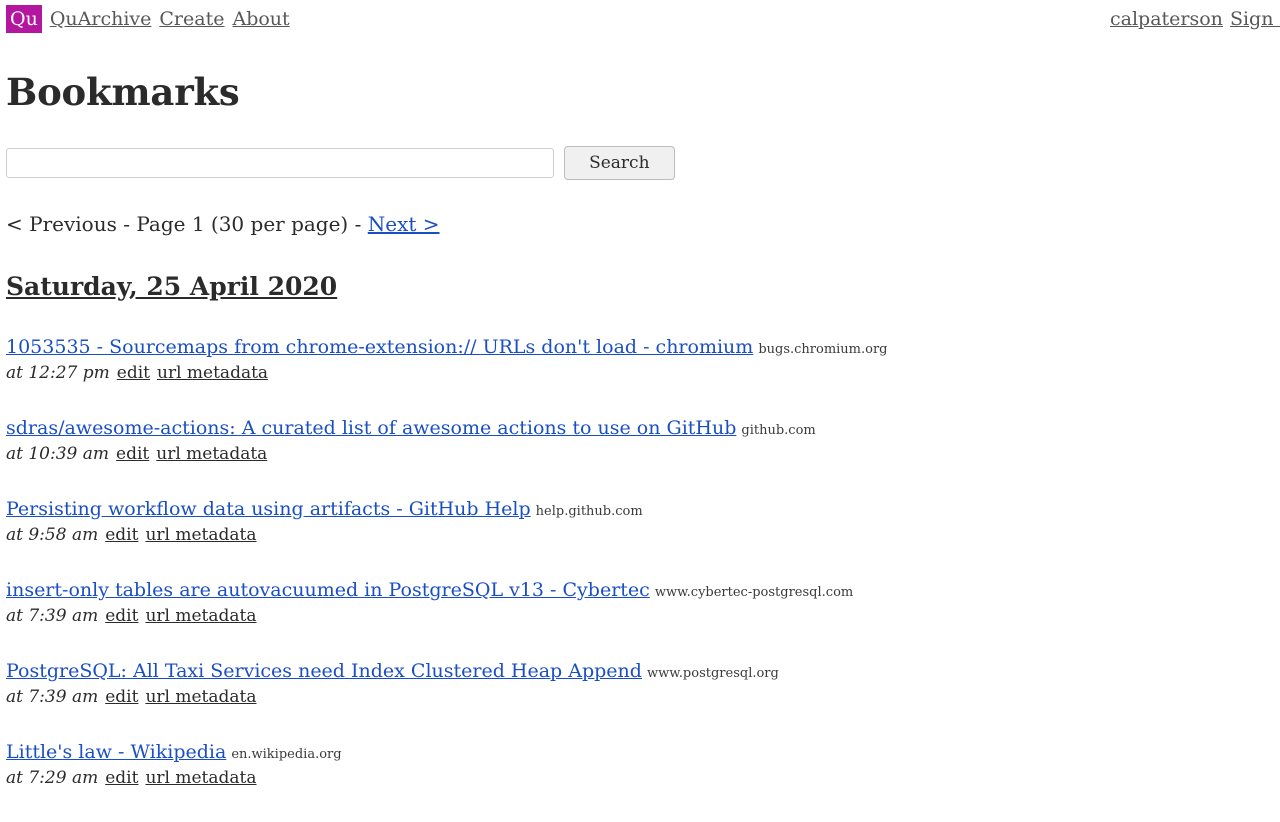 Image resolution: width=1280 pixels, height=822 pixels. What do you see at coordinates (260, 19) in the screenshot?
I see `nav-link-about: About` at bounding box center [260, 19].